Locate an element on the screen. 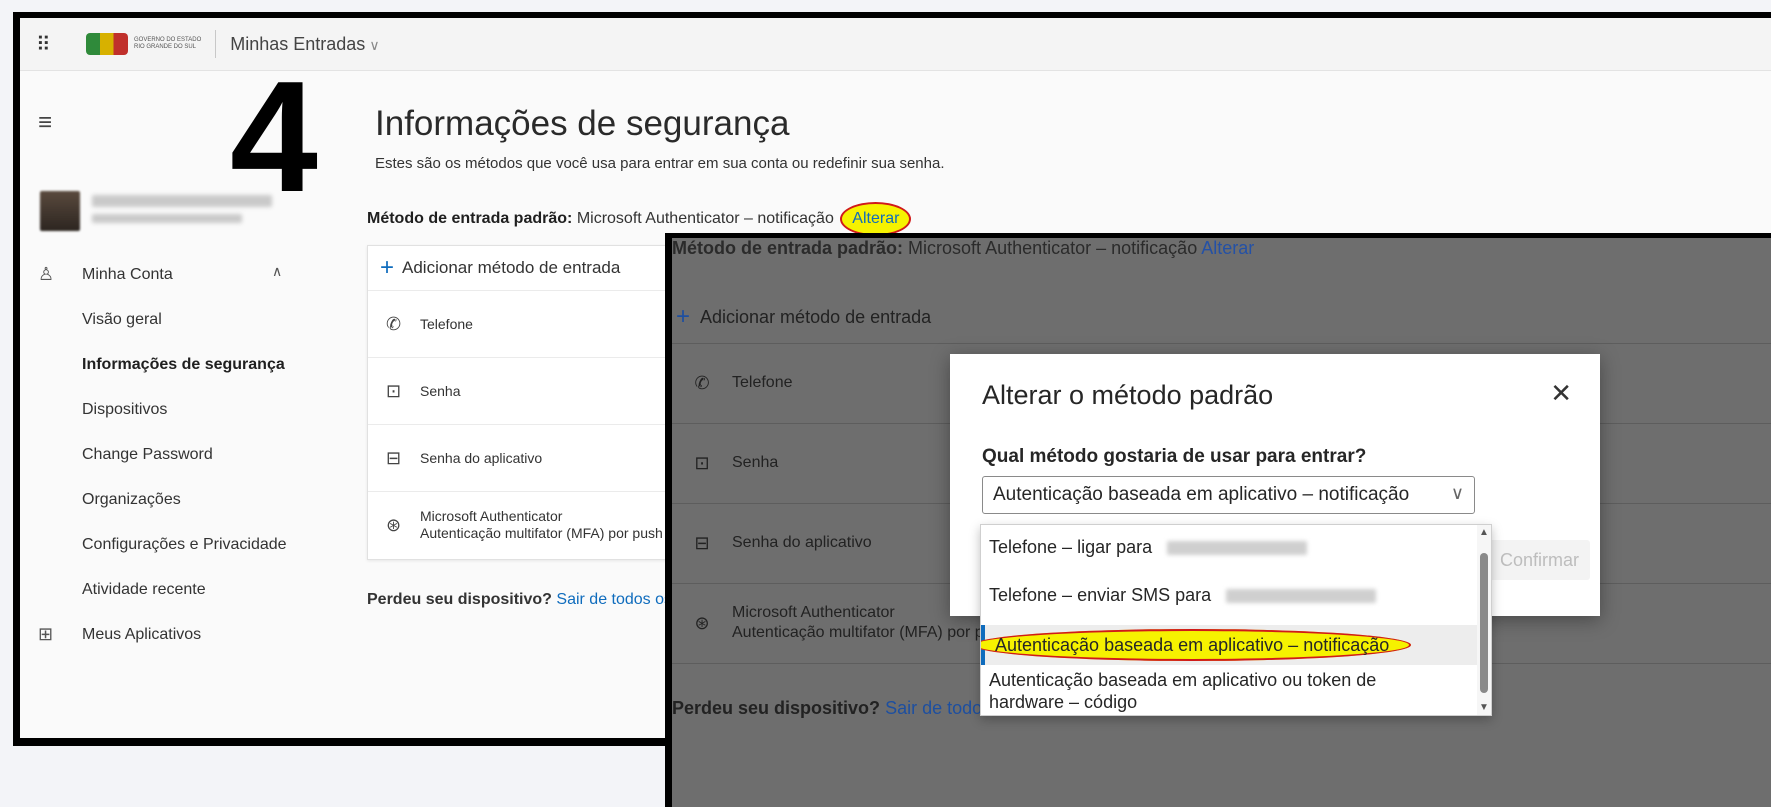 The height and width of the screenshot is (807, 1771). sidebar-item-visao-geral: Visão geral is located at coordinates (122, 320).